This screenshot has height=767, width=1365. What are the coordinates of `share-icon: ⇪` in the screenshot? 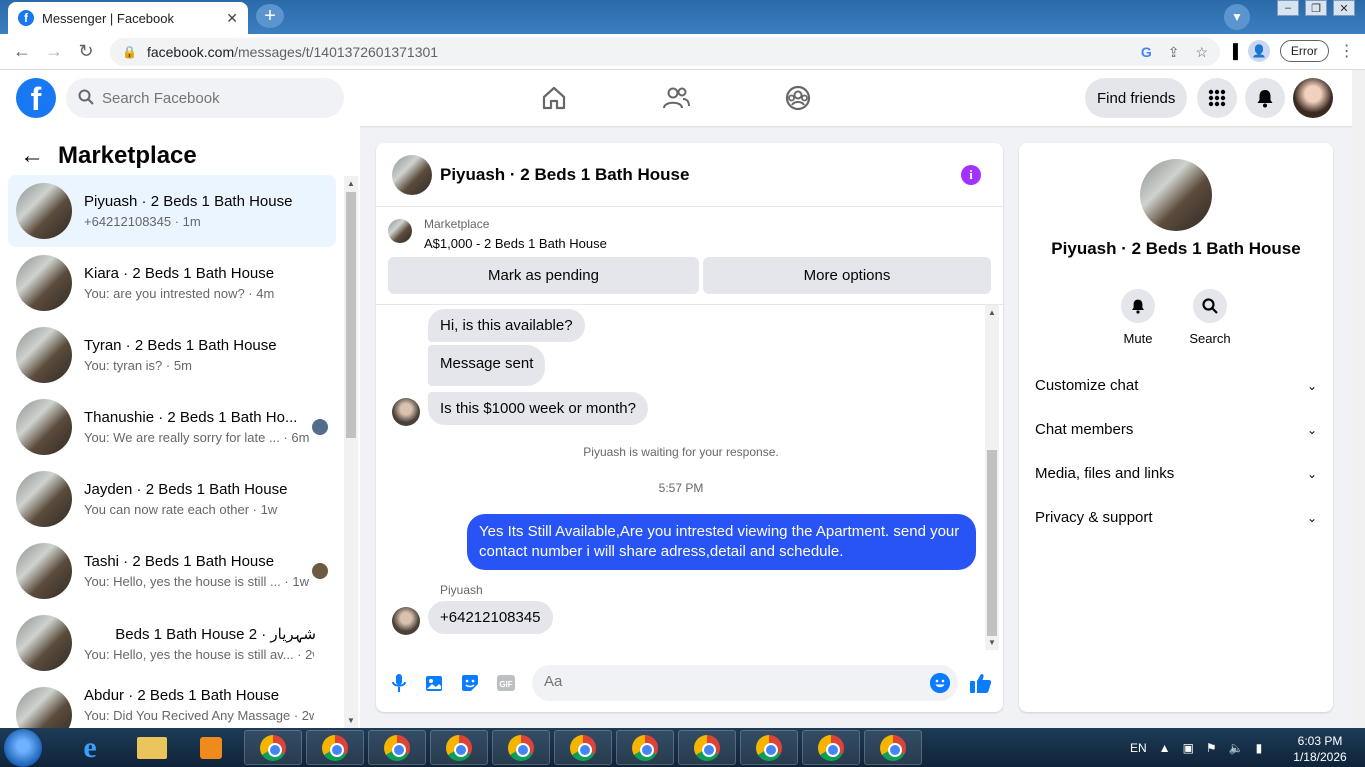 It's located at (1174, 52).